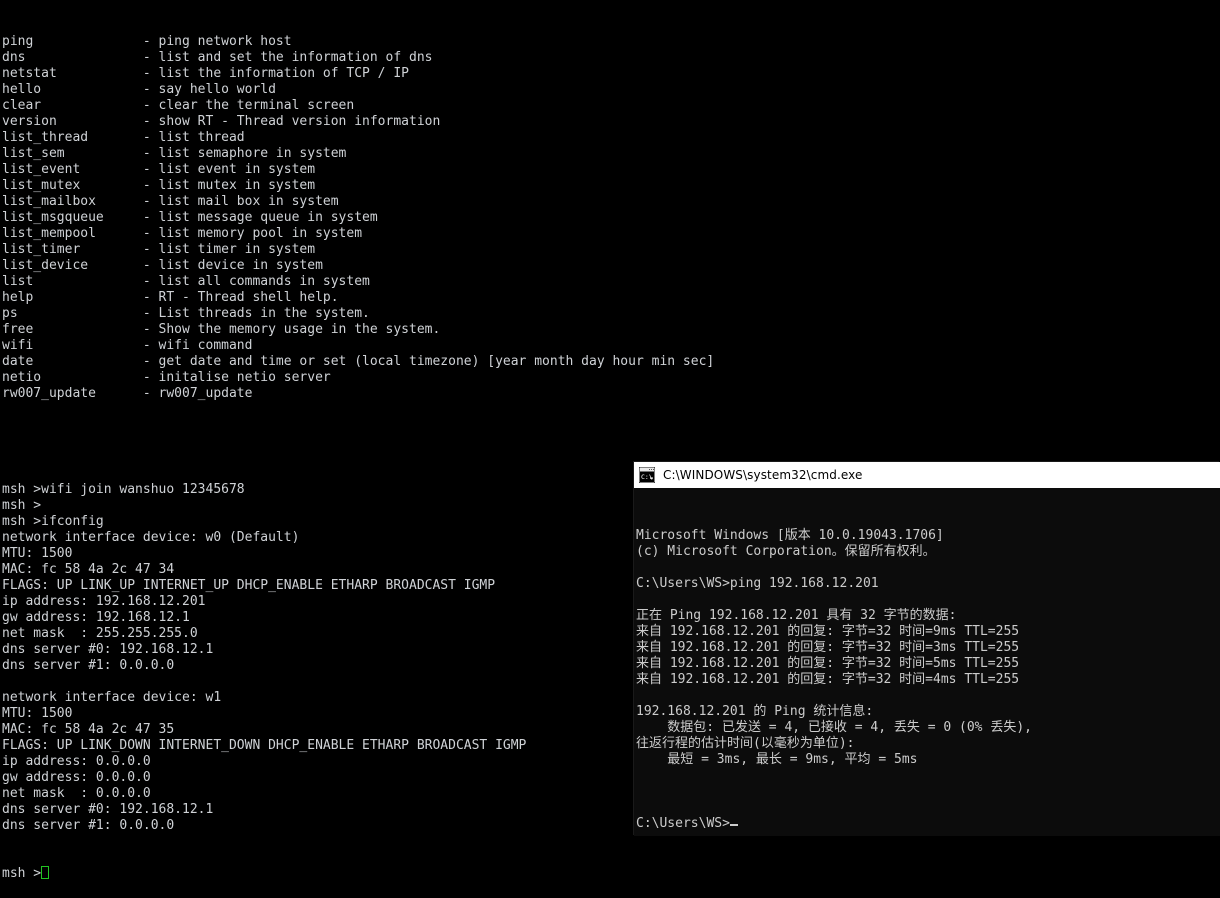 This screenshot has width=1220, height=898. I want to click on cmd-caret-icon, so click(733, 825).